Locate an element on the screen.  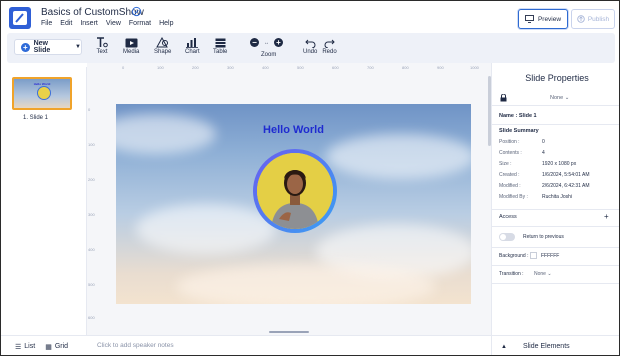
document-title: Basics of CustomShow is located at coordinates (92, 12).